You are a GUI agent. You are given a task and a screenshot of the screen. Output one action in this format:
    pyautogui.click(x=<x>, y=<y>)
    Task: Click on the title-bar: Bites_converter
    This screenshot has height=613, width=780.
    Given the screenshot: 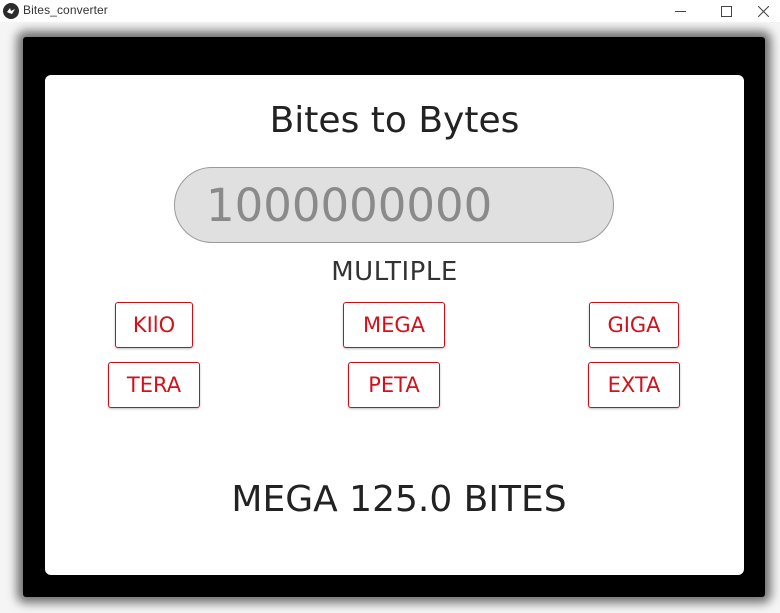 What is the action you would take?
    pyautogui.click(x=390, y=11)
    